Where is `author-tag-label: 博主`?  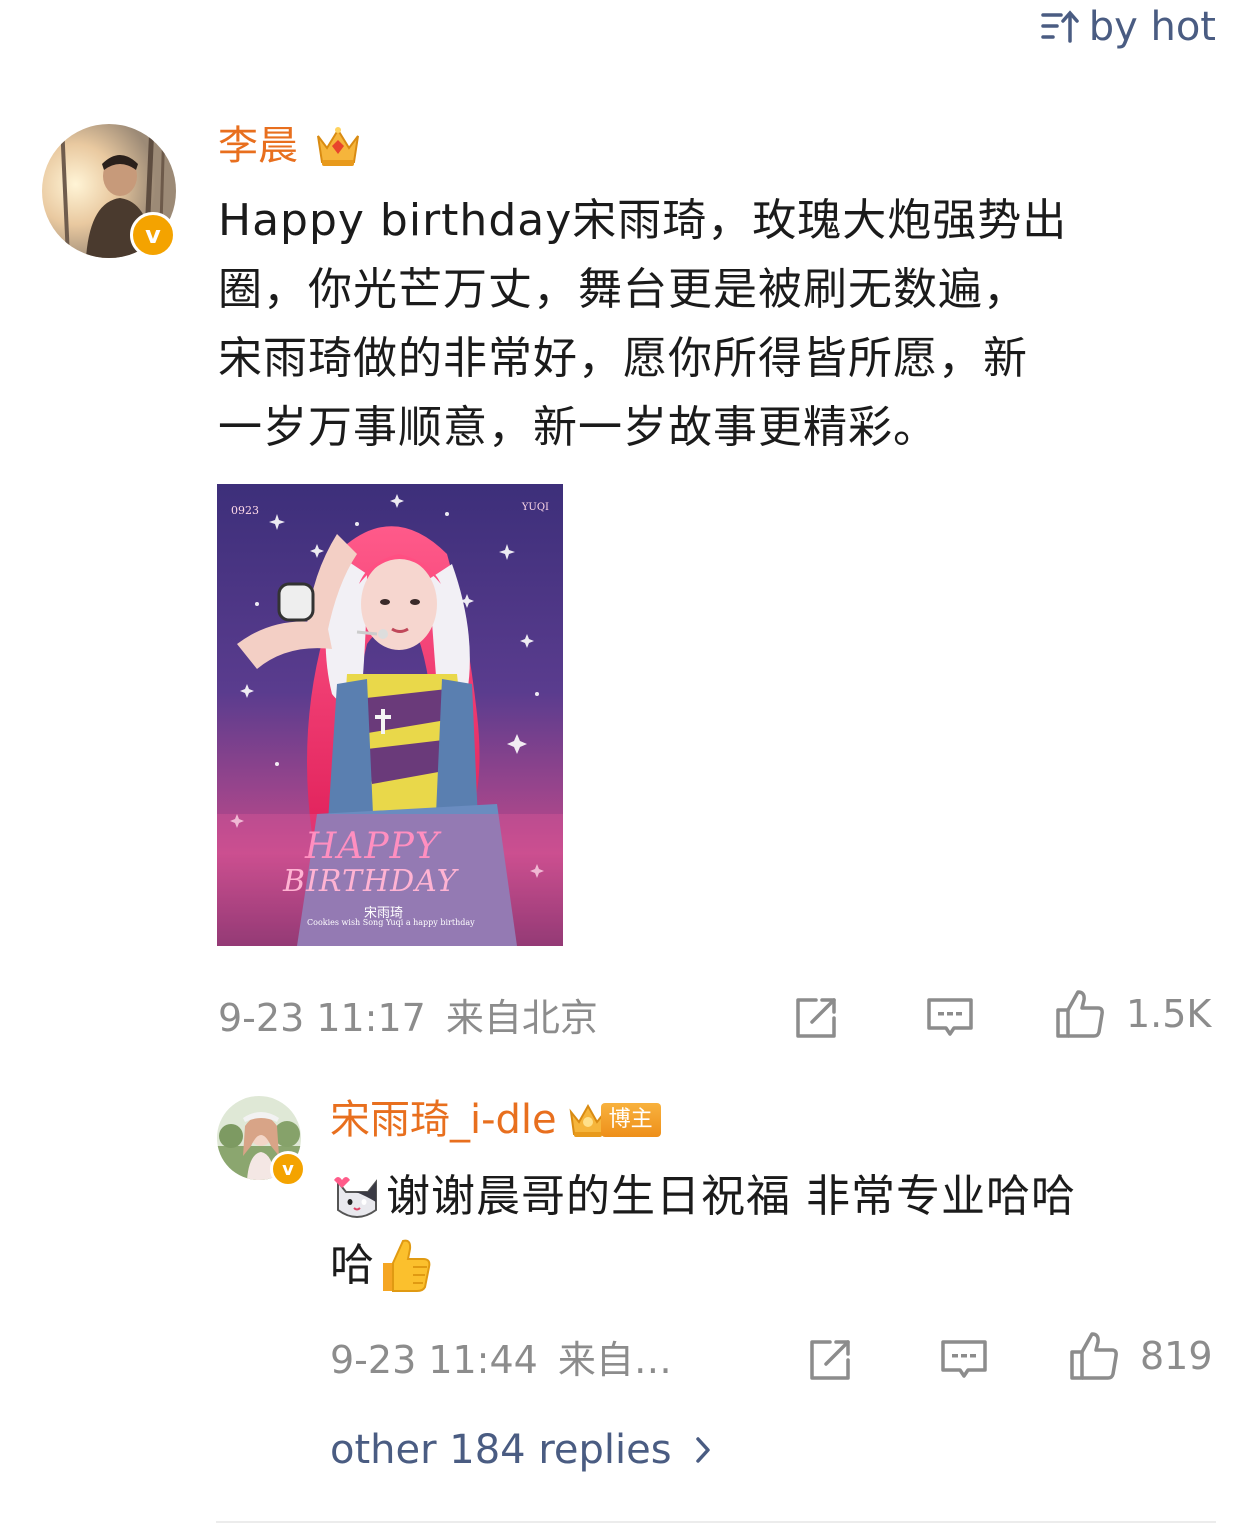
author-tag-label: 博主 is located at coordinates (630, 1120).